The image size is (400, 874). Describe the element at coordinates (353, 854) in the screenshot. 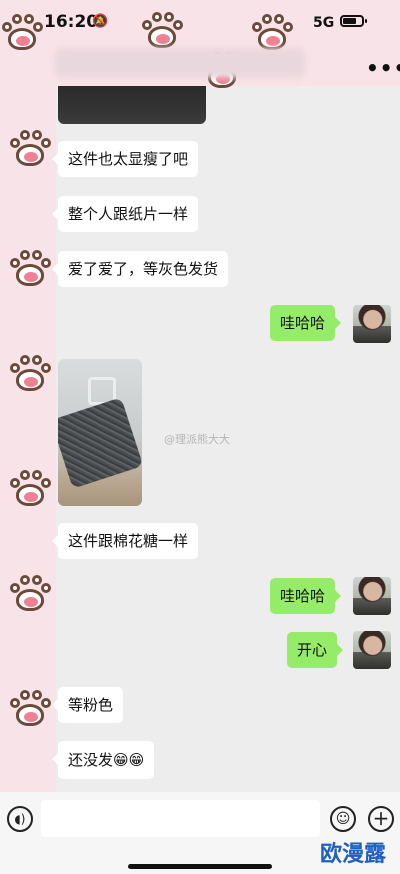

I see `brand-watermark: 欧漫露` at that location.